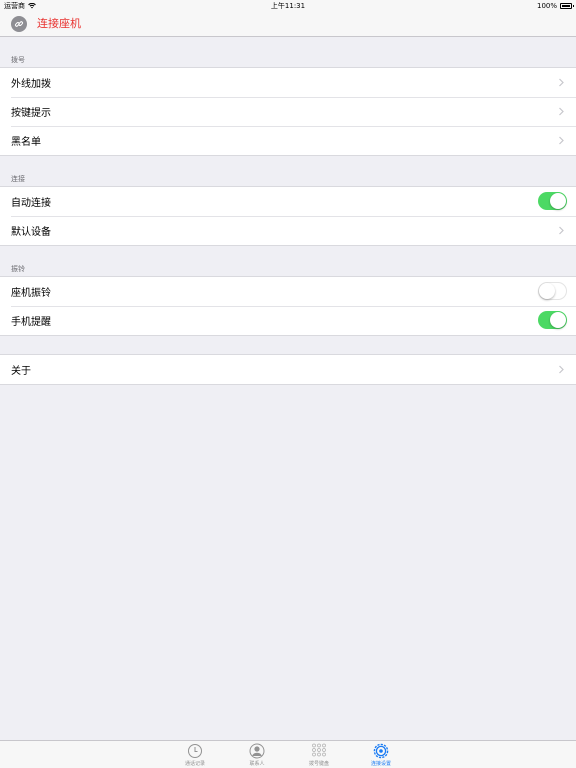  I want to click on row-default-device: 默认设备, so click(288, 230).